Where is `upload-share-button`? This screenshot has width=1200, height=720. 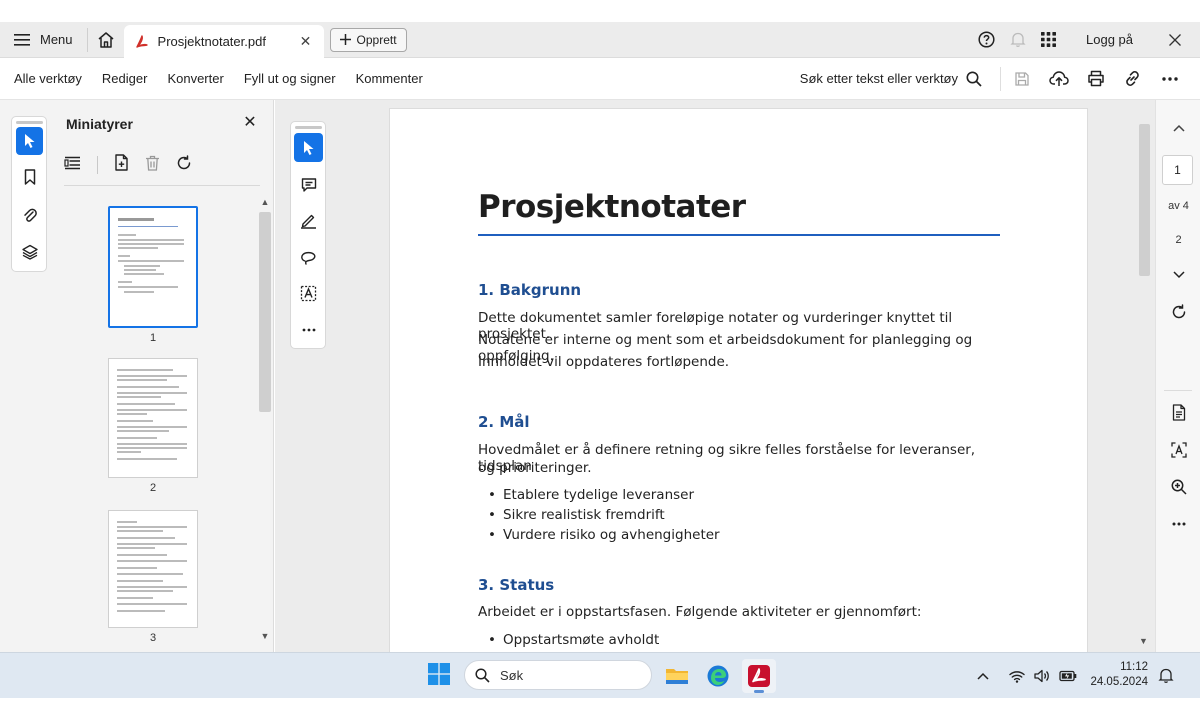 upload-share-button is located at coordinates (1058, 79).